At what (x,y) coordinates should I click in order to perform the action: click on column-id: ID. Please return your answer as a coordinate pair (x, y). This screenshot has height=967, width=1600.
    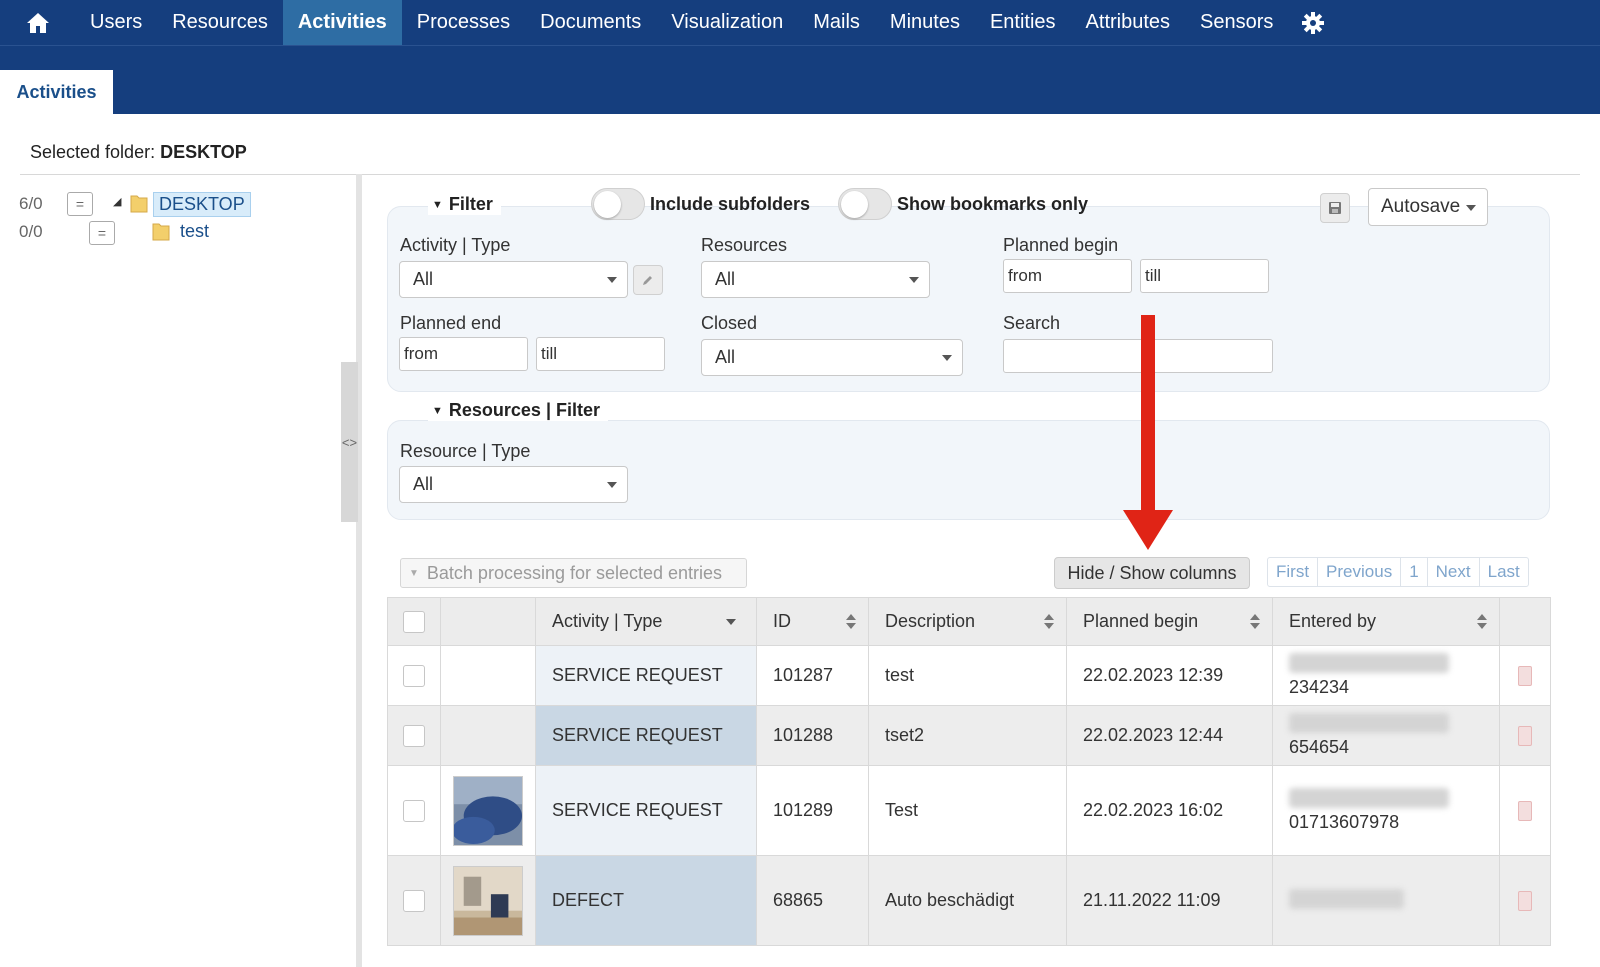
    Looking at the image, I should click on (812, 621).